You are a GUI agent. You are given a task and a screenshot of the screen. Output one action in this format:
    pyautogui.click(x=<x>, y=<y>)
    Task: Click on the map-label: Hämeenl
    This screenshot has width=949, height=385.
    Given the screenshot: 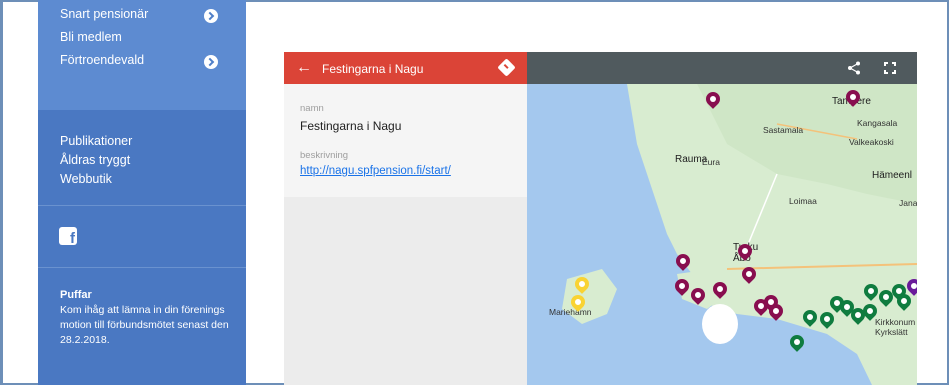 What is the action you would take?
    pyautogui.click(x=892, y=175)
    